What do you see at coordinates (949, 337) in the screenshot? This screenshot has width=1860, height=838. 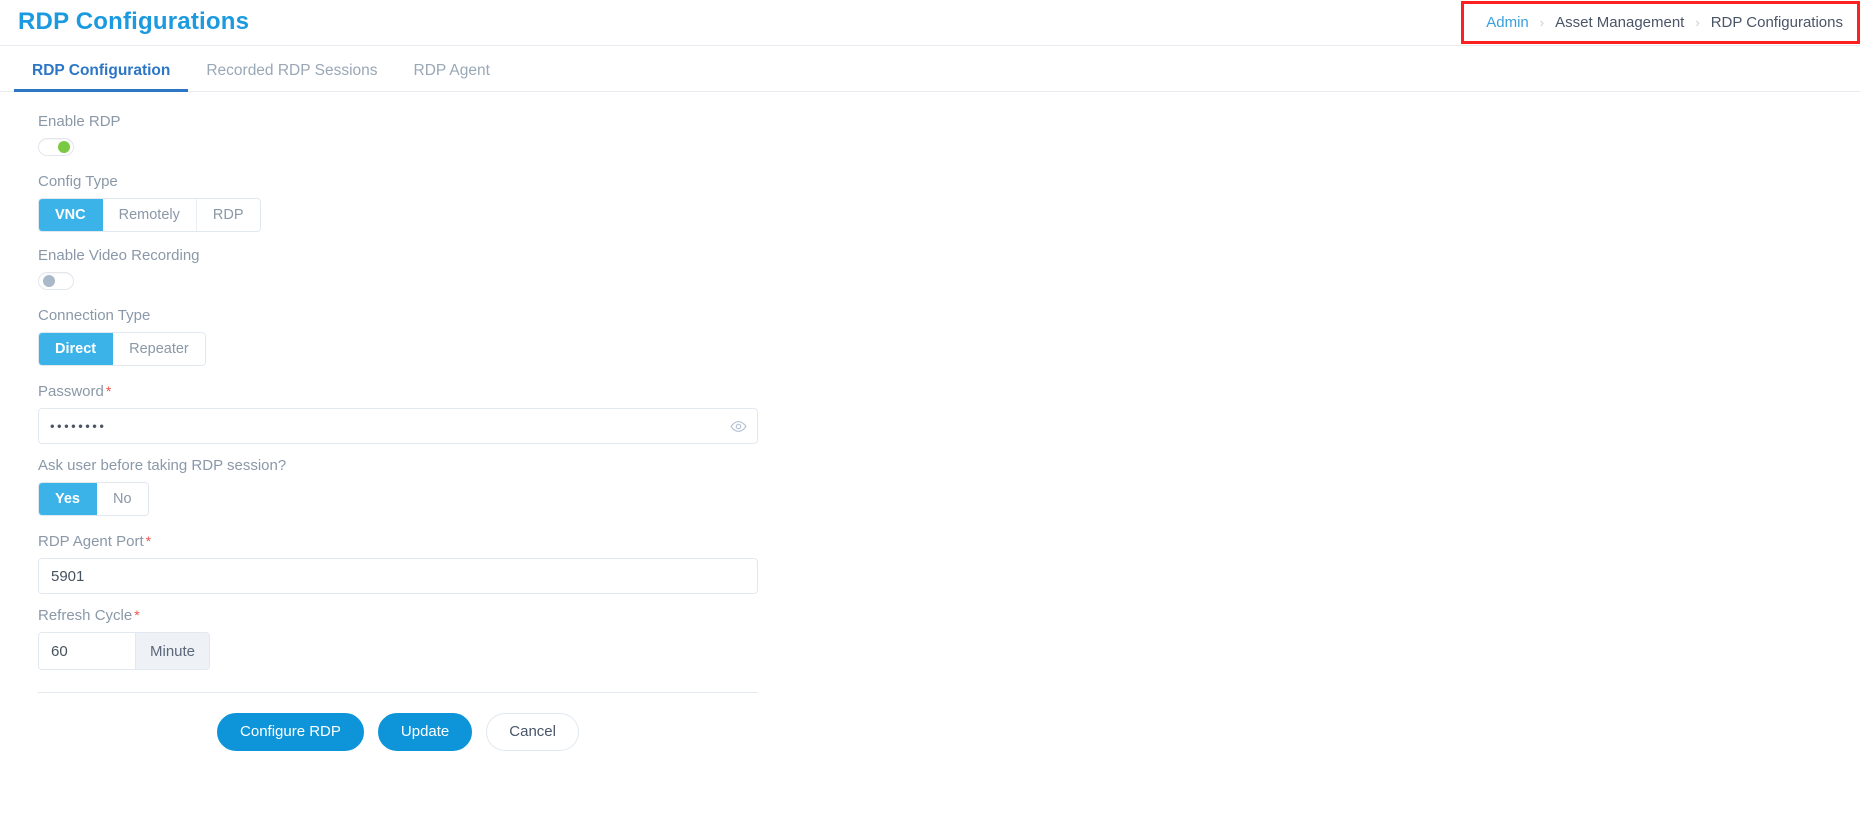 I see `field-connection-type: Connection Type Direct Repeater` at bounding box center [949, 337].